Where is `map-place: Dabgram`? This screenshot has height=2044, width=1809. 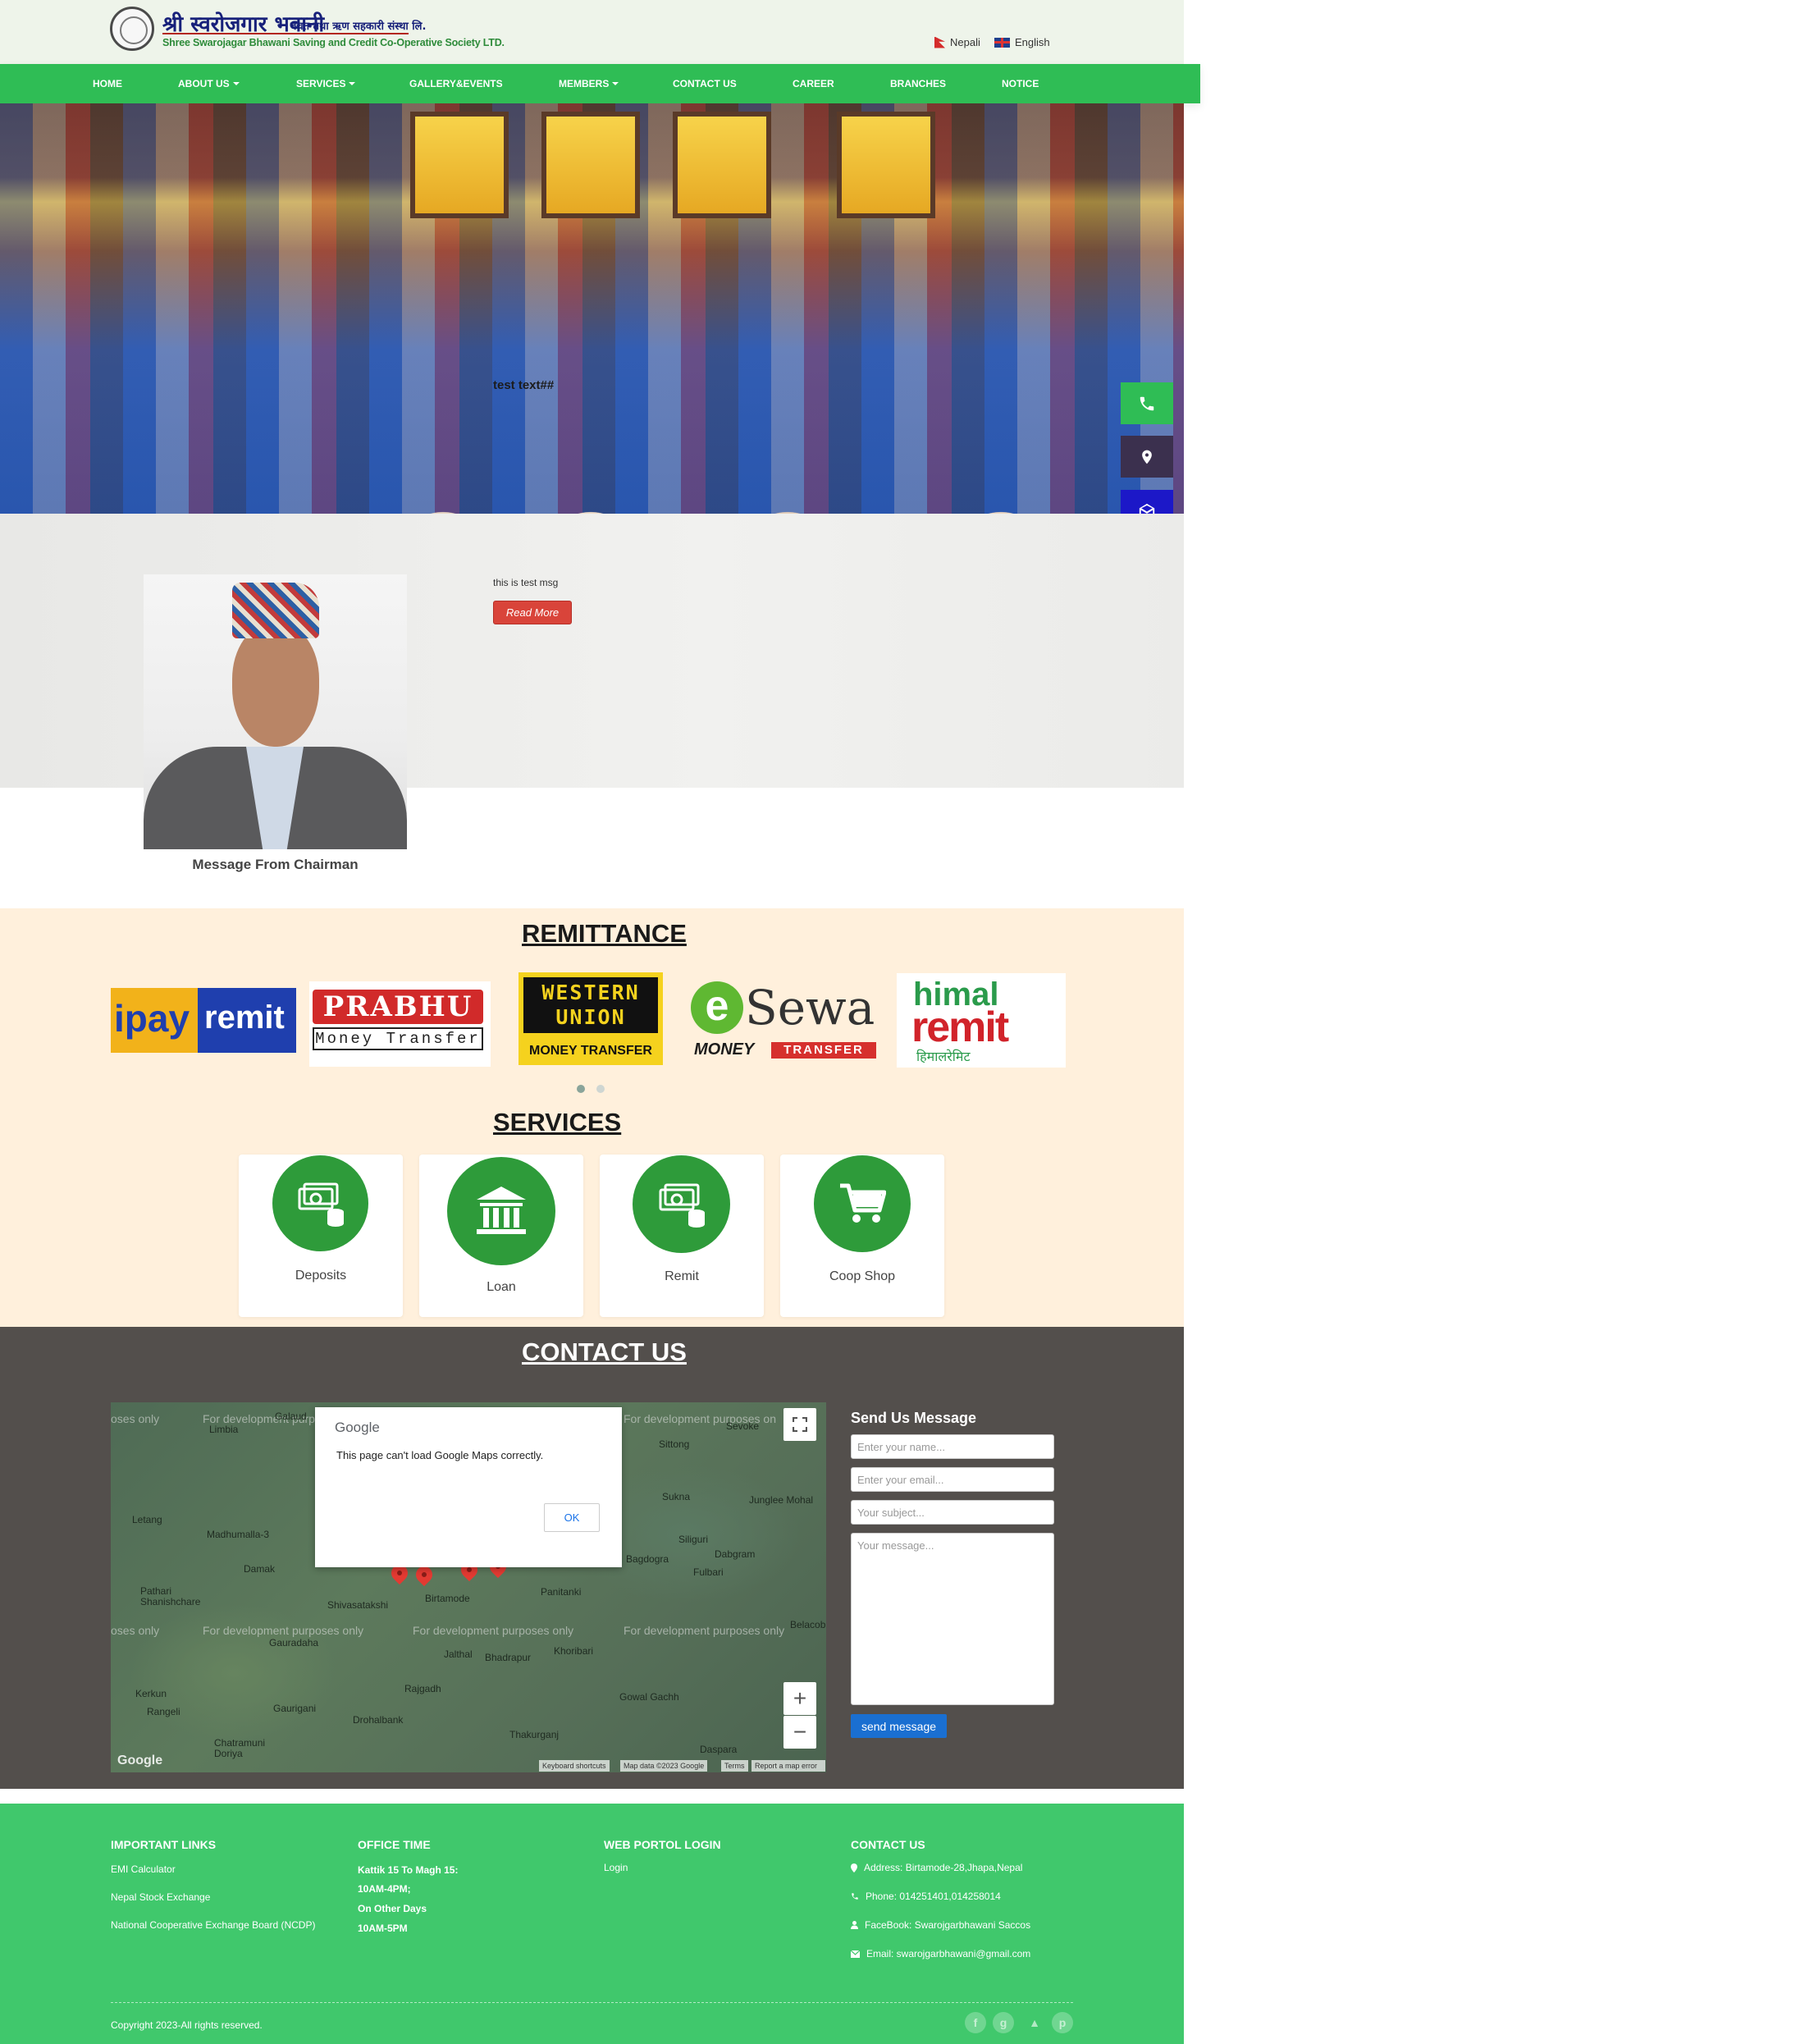 map-place: Dabgram is located at coordinates (735, 1554).